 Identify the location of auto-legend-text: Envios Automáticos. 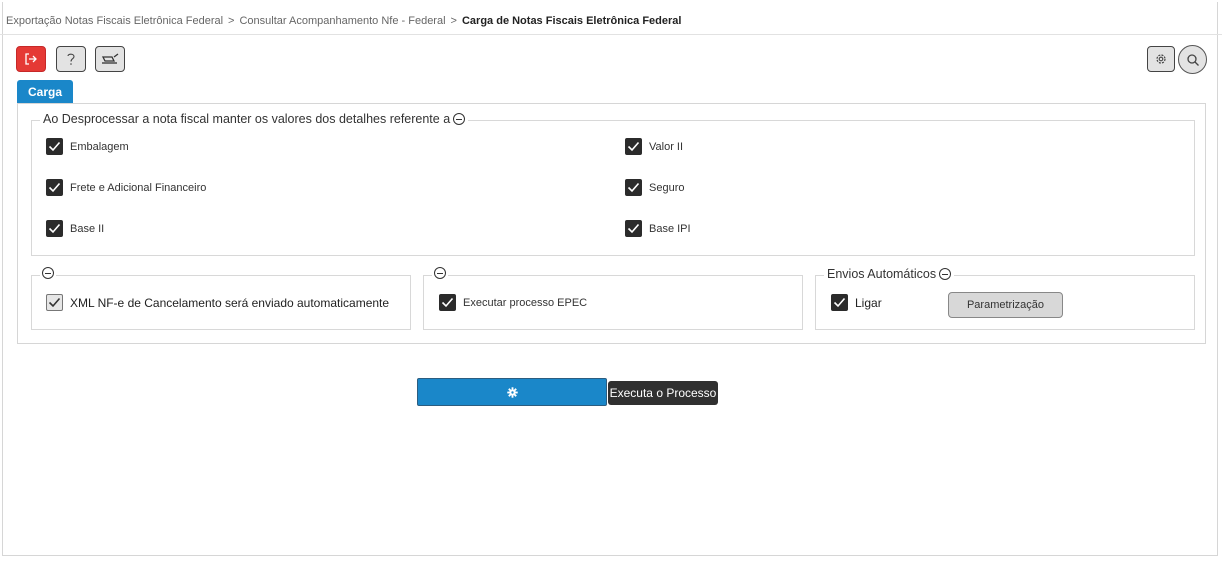
(882, 274).